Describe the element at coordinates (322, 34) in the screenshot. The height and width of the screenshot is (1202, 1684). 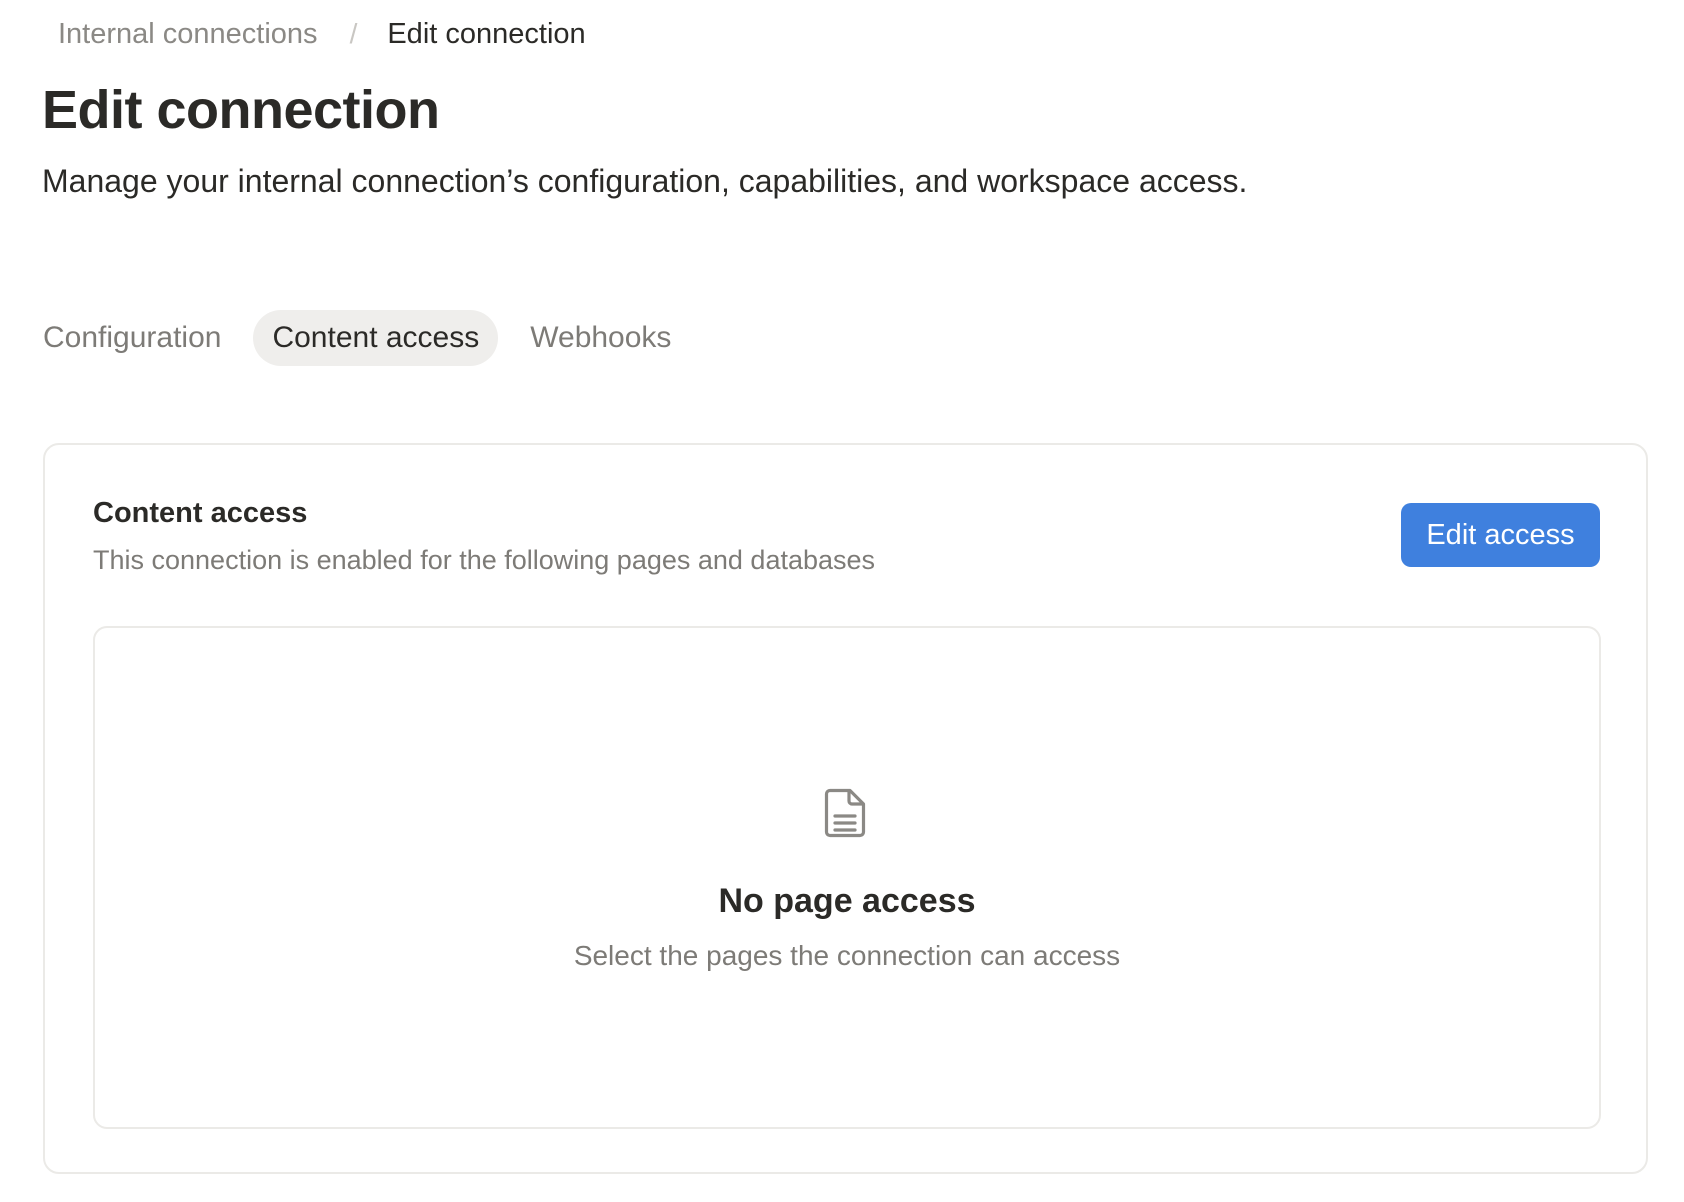
I see `breadcrumb: Internal connections / Edit connection` at that location.